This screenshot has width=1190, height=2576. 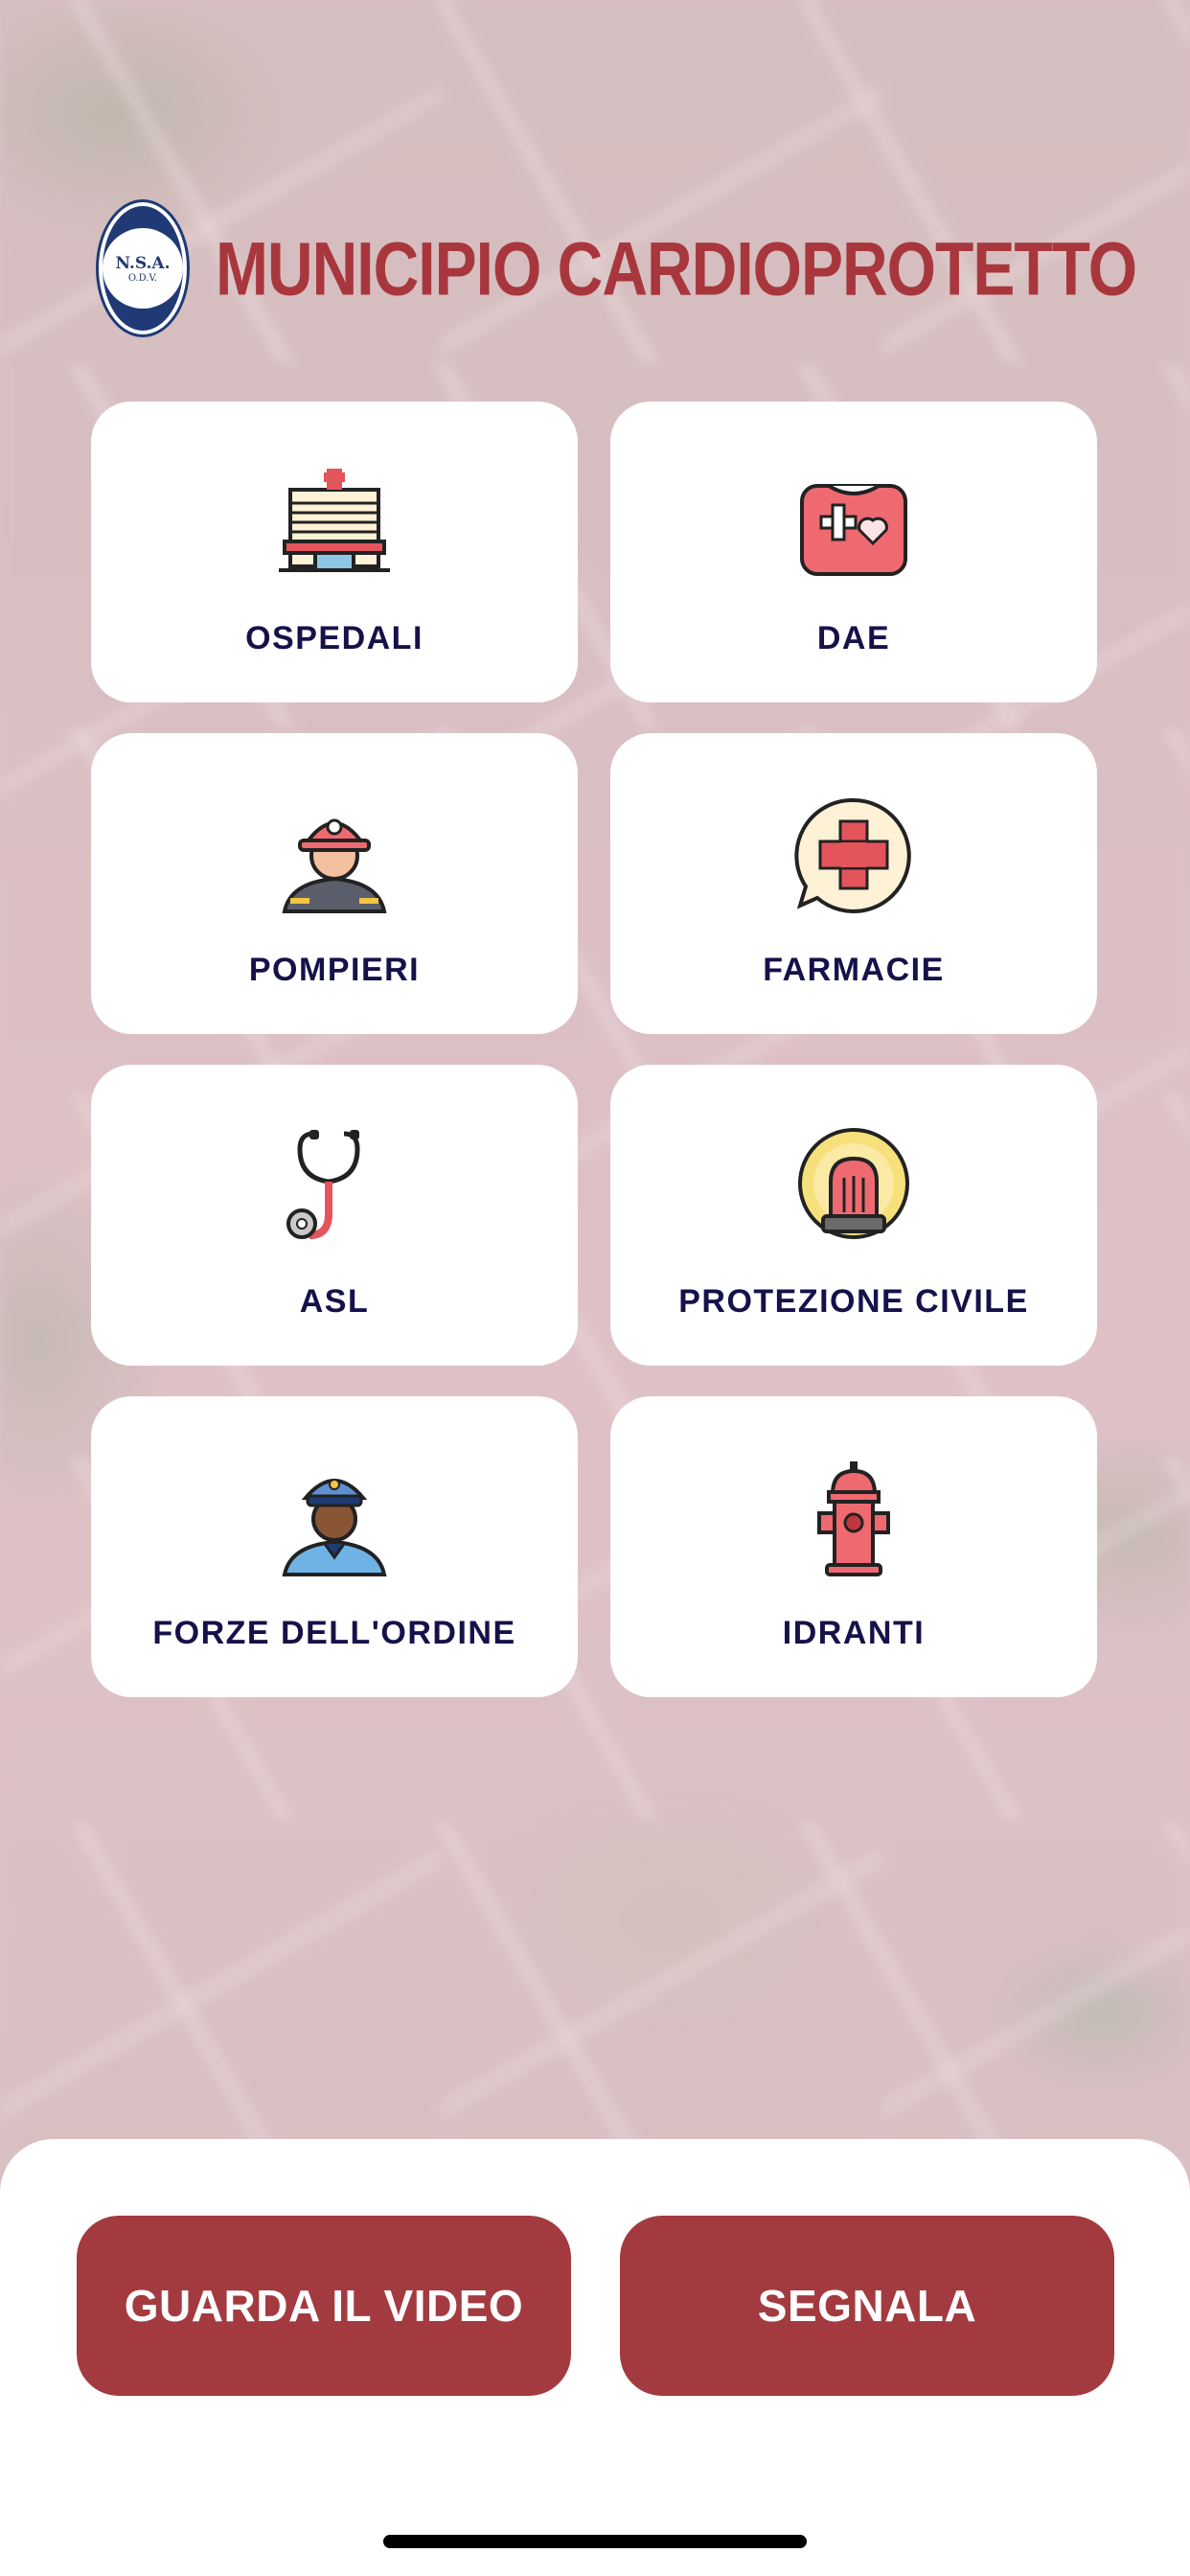 I want to click on card-protezione-civile: PROTEZIONE CIVILE, so click(x=854, y=1215).